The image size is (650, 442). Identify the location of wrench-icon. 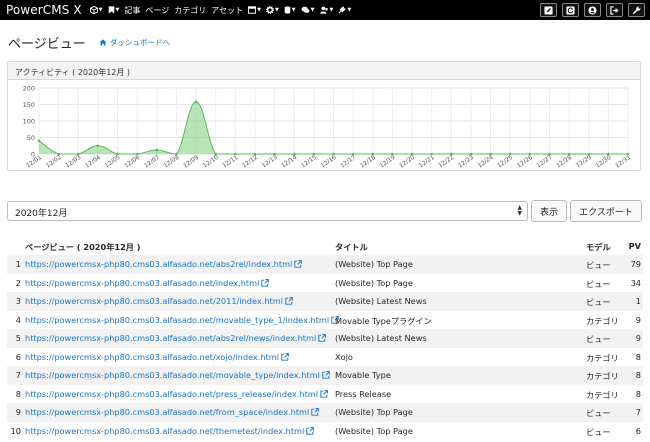
(636, 10).